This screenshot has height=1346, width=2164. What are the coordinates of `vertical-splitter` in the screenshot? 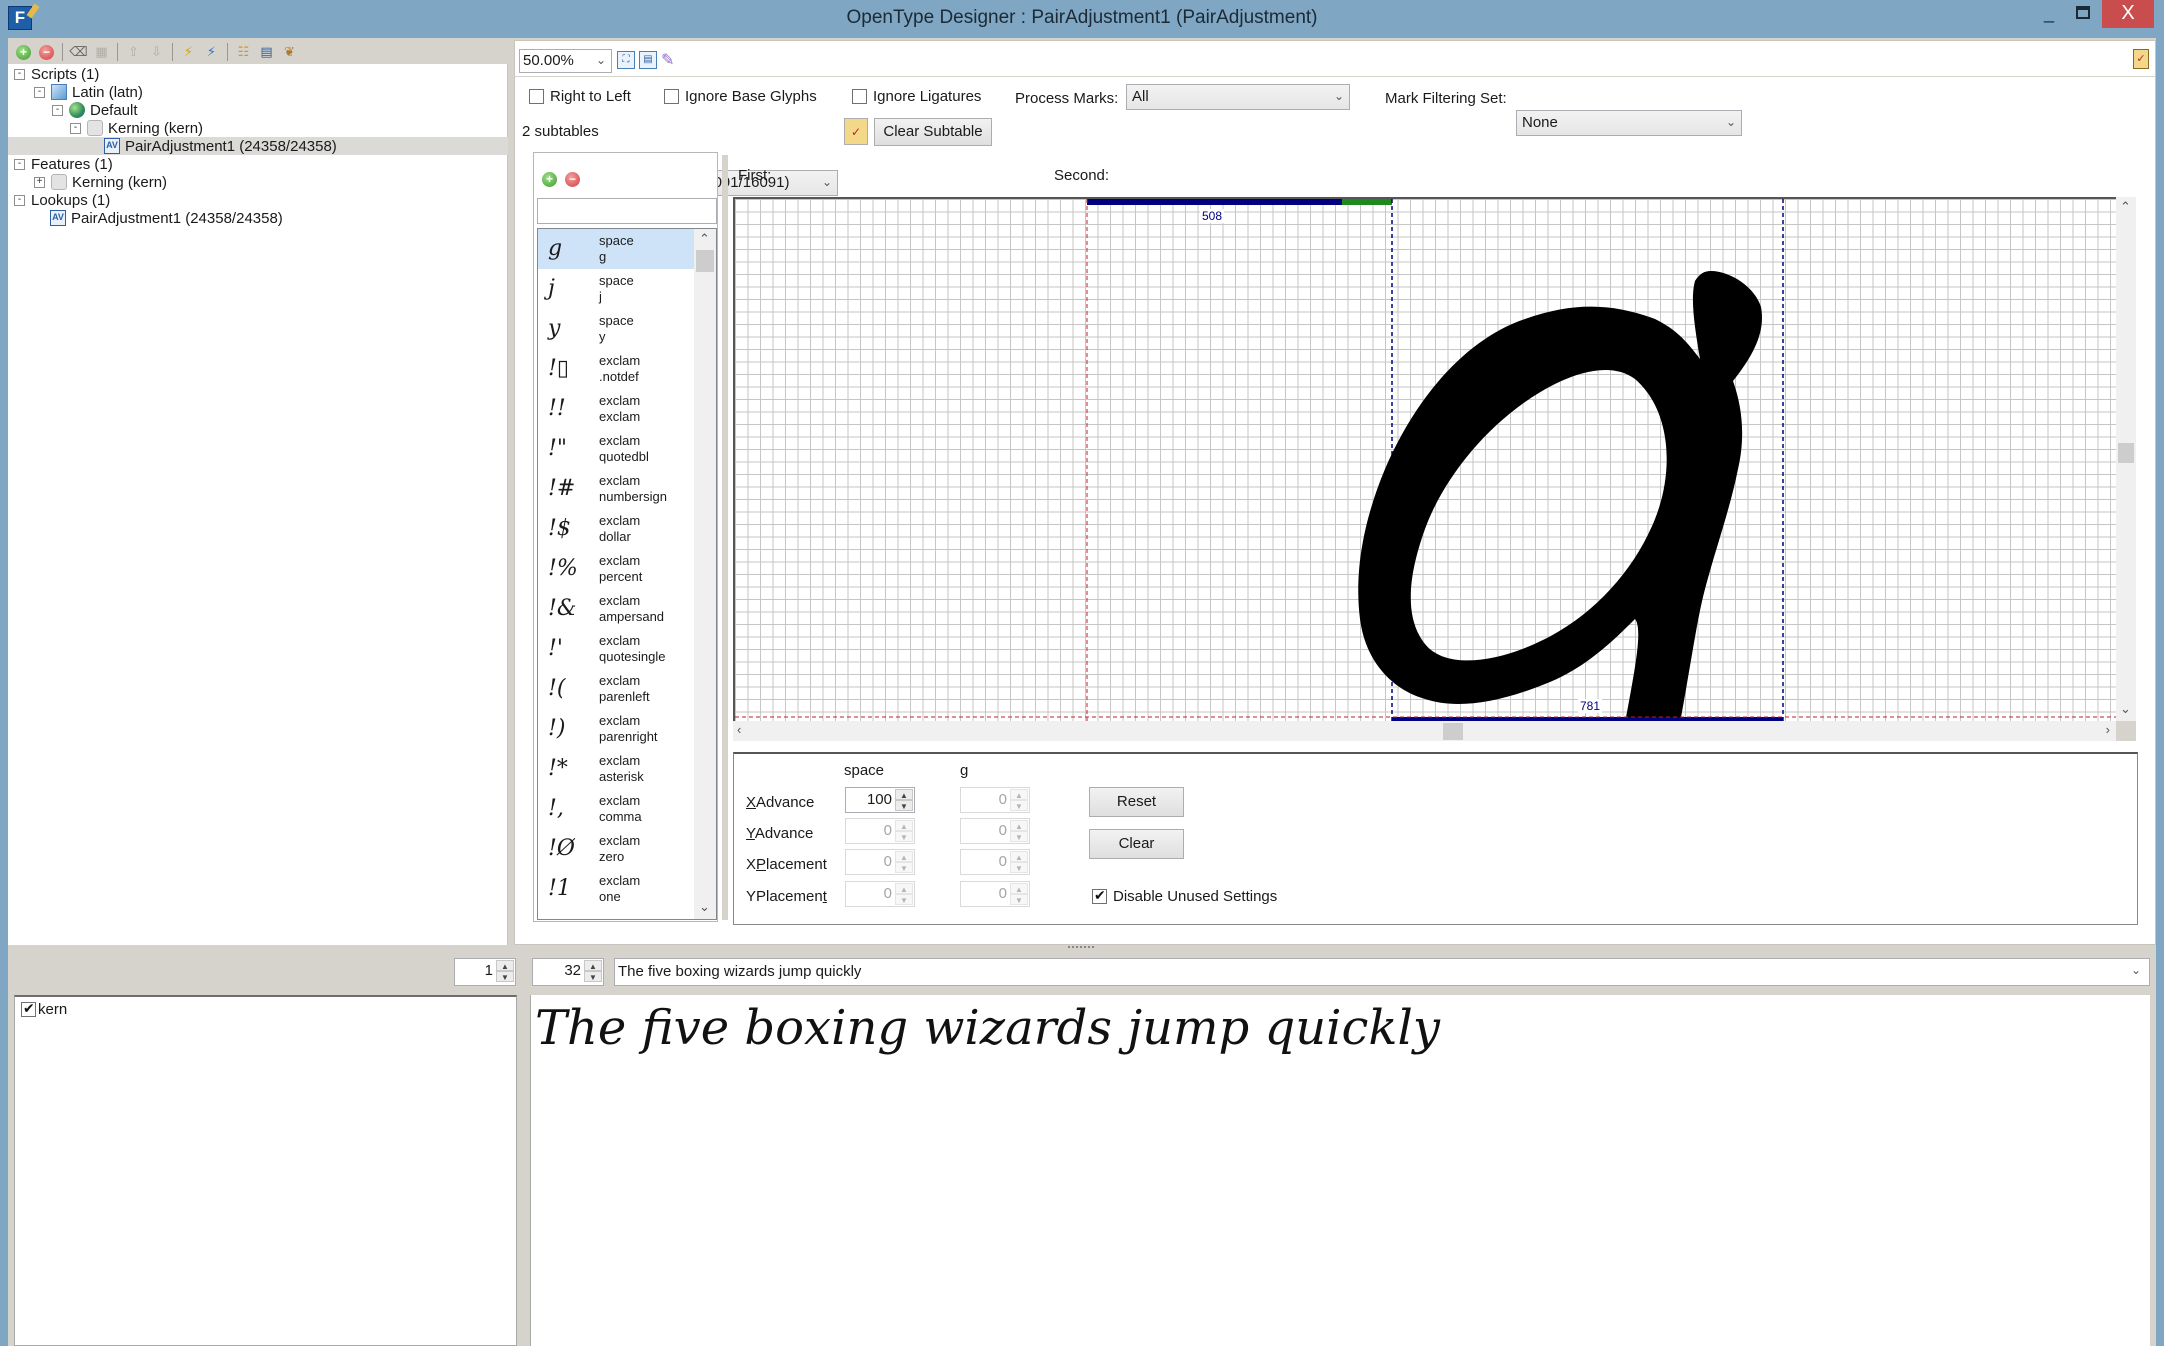 It's located at (725, 537).